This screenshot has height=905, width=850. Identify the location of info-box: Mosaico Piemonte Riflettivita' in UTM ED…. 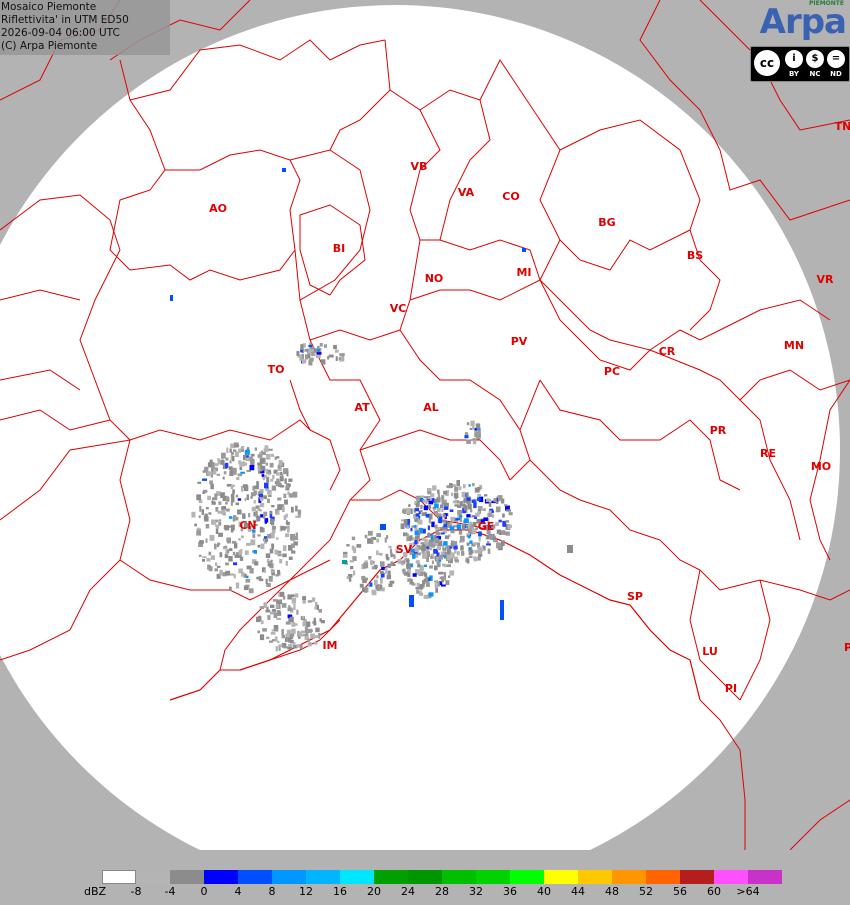
(85, 27).